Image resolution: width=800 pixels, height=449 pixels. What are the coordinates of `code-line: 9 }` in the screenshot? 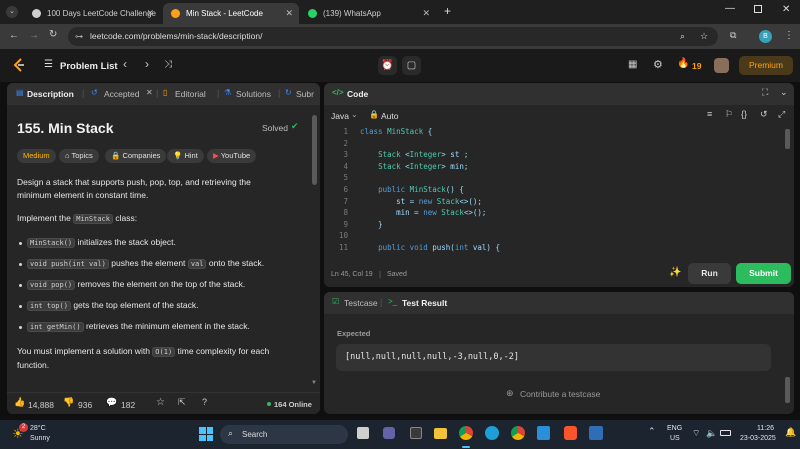 It's located at (544, 225).